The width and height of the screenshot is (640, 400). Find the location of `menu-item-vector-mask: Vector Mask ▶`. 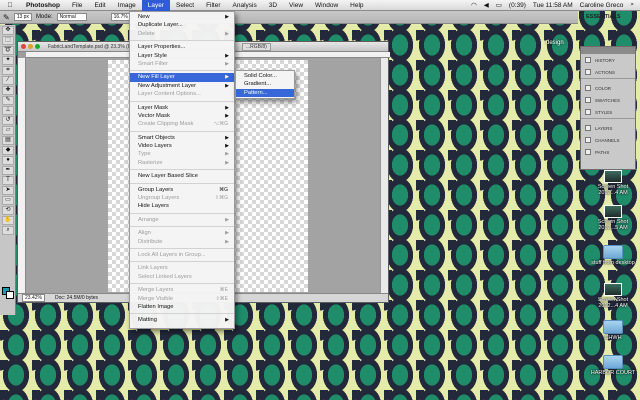

menu-item-vector-mask: Vector Mask ▶ is located at coordinates (182, 116).